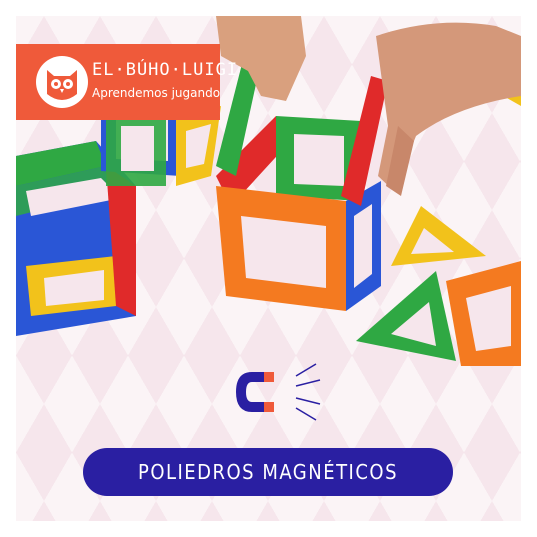 The image size is (537, 537). What do you see at coordinates (165, 70) in the screenshot?
I see `brand-name: EL·BÚHO·LUIGI` at bounding box center [165, 70].